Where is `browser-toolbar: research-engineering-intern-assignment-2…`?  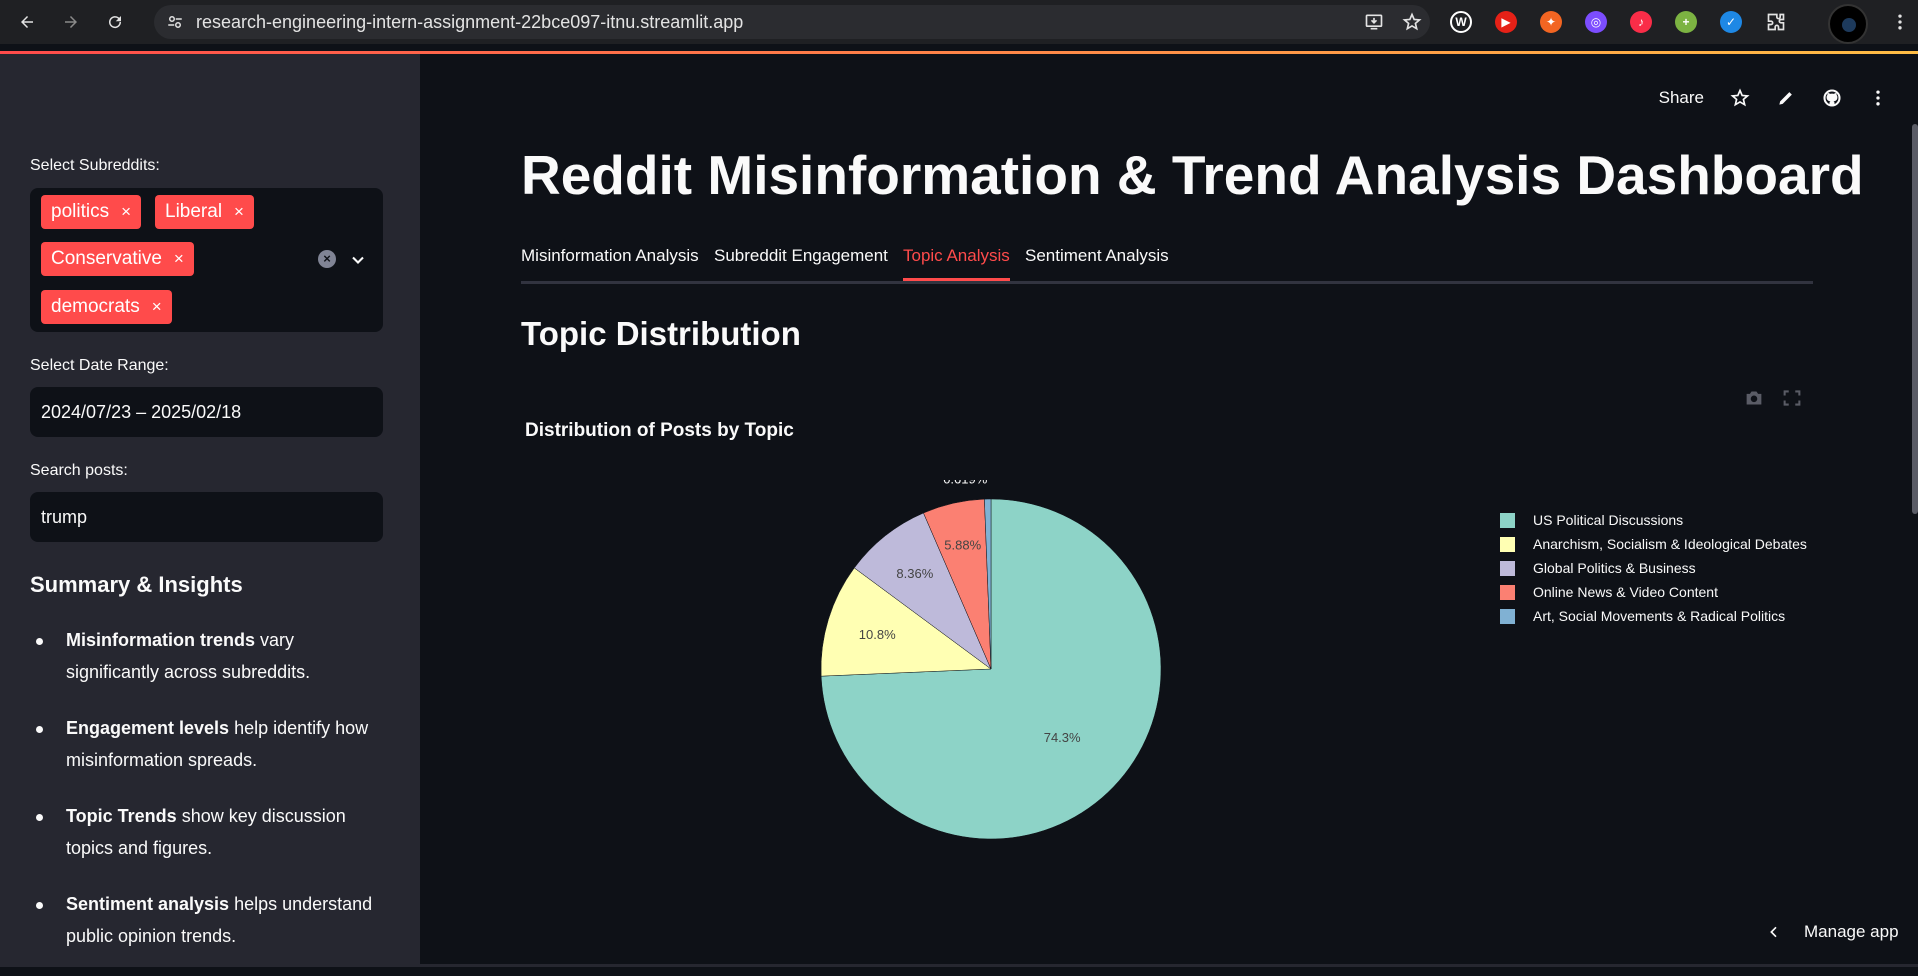 browser-toolbar: research-engineering-intern-assignment-2… is located at coordinates (959, 22).